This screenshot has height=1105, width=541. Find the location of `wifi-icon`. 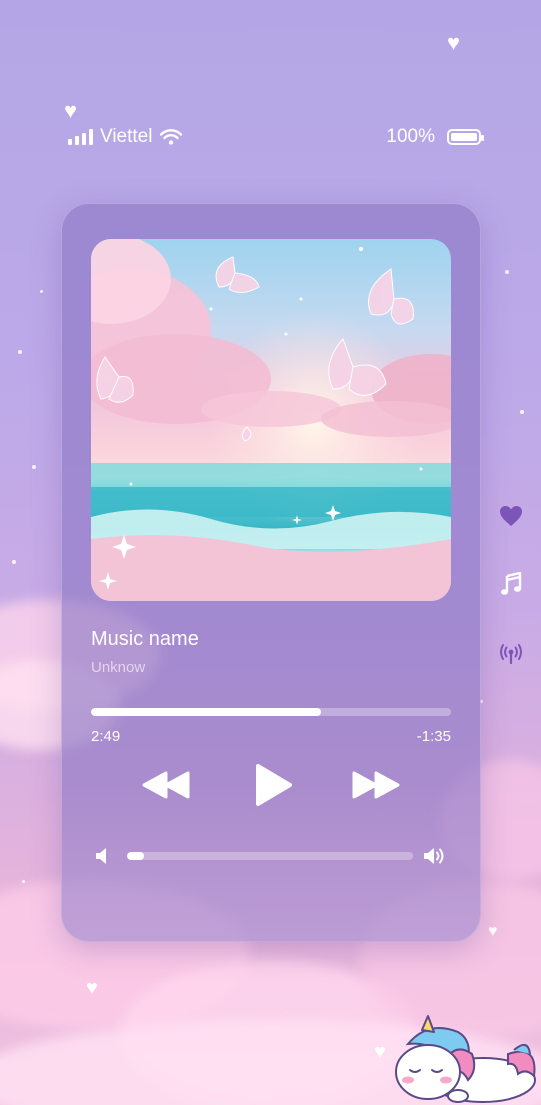

wifi-icon is located at coordinates (171, 137).